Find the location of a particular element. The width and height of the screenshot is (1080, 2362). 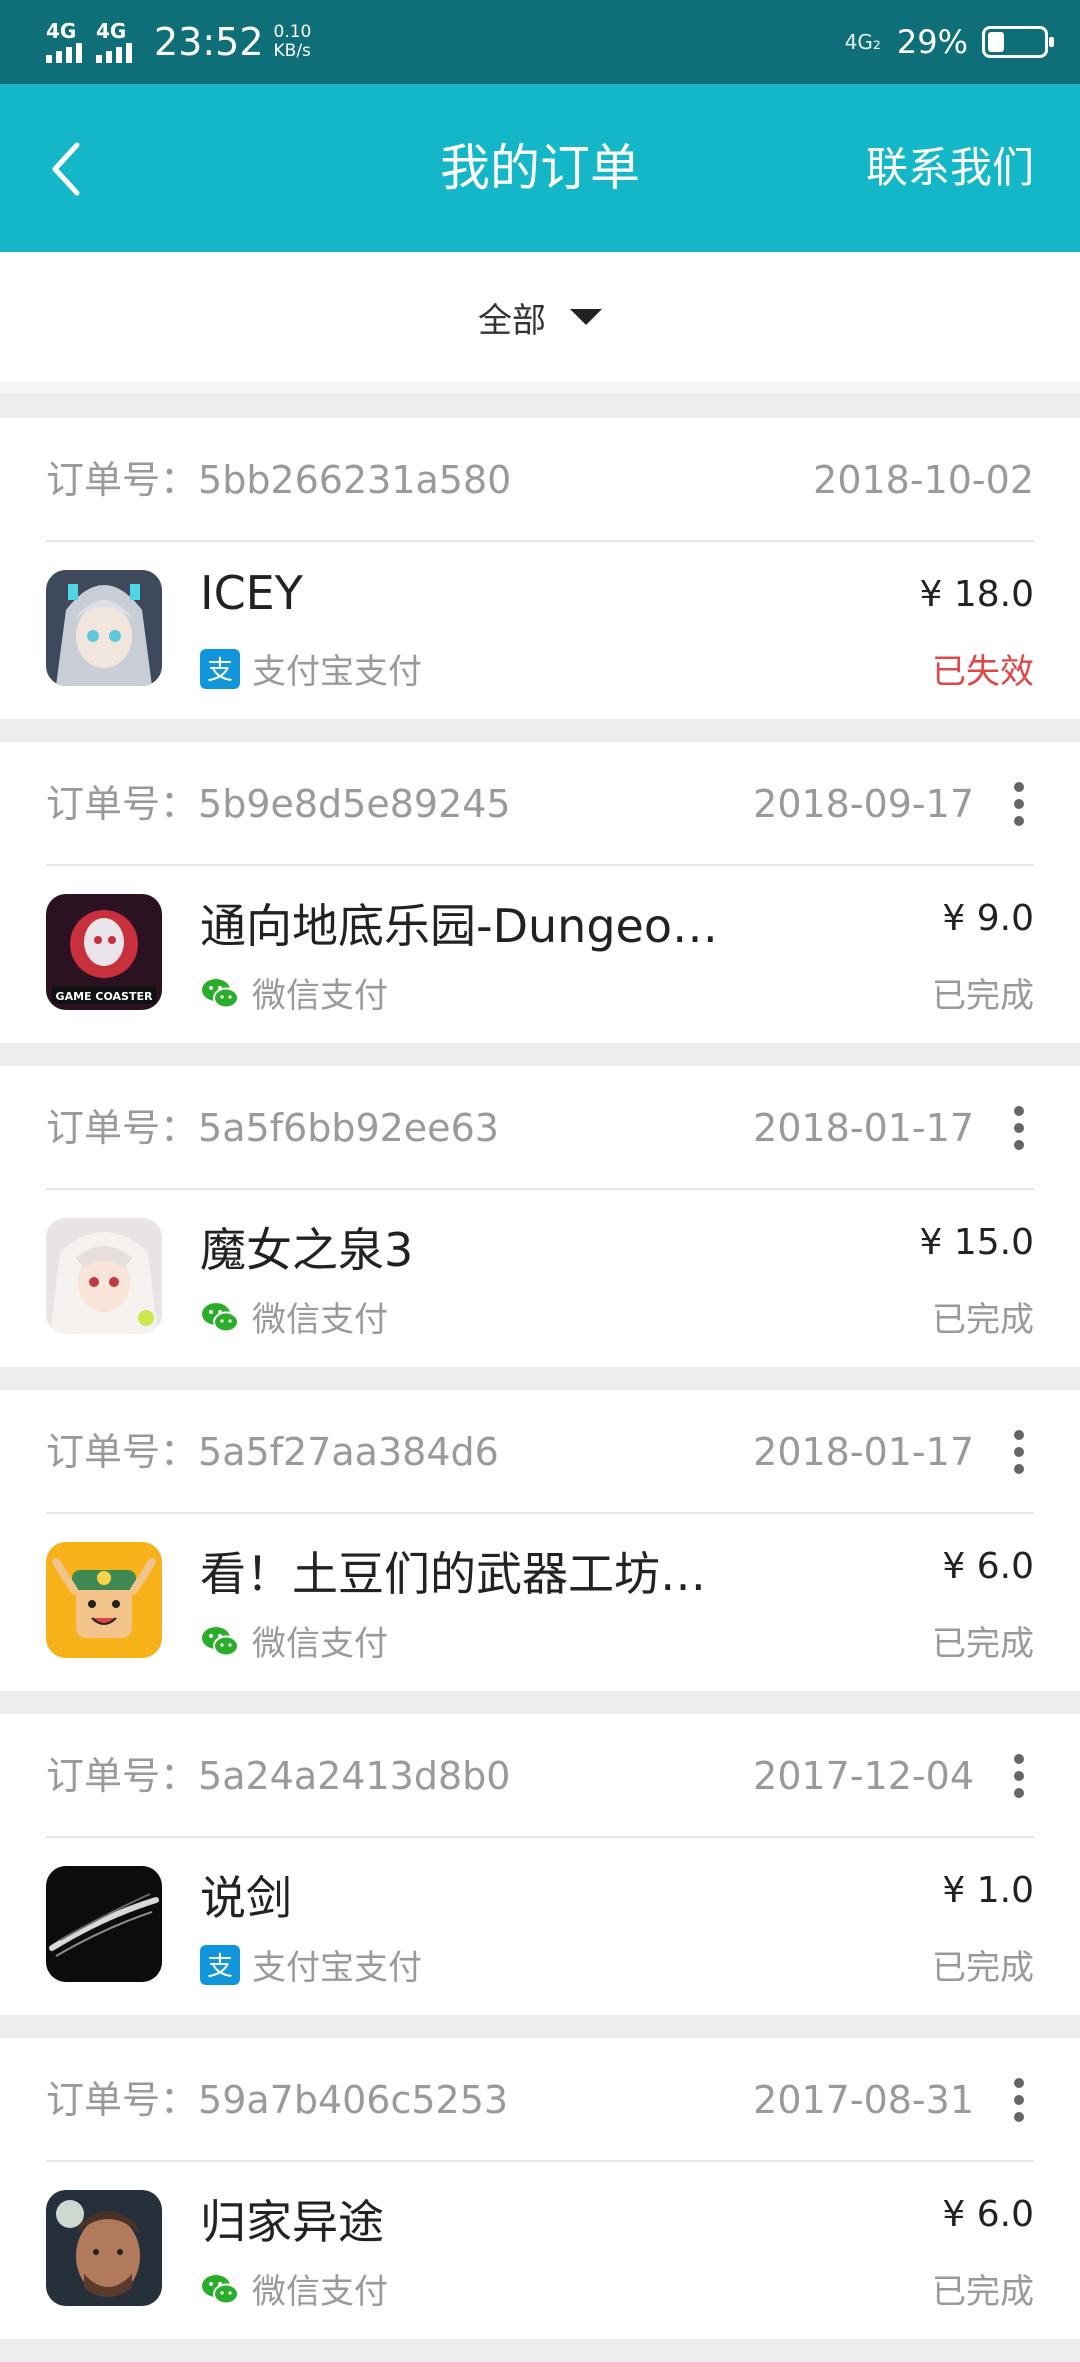

app-header: 我的订单 联系我们 is located at coordinates (540, 168).